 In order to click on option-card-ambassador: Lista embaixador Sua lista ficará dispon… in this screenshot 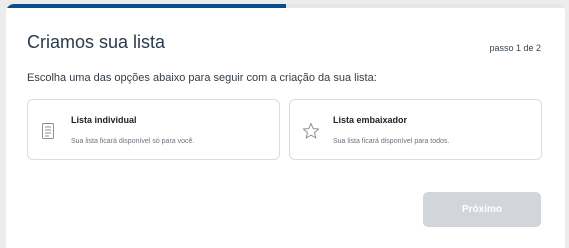, I will do `click(415, 129)`.